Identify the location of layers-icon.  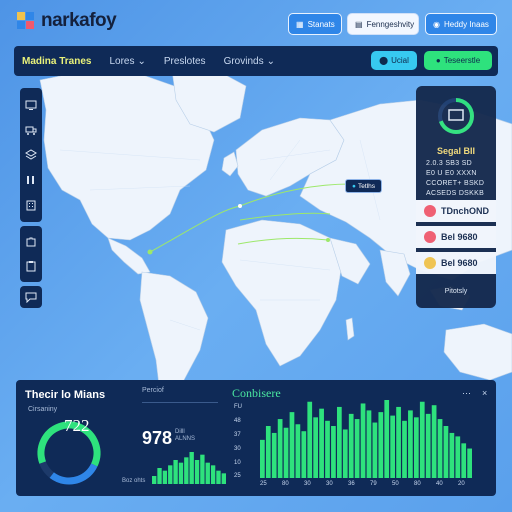
(31, 155).